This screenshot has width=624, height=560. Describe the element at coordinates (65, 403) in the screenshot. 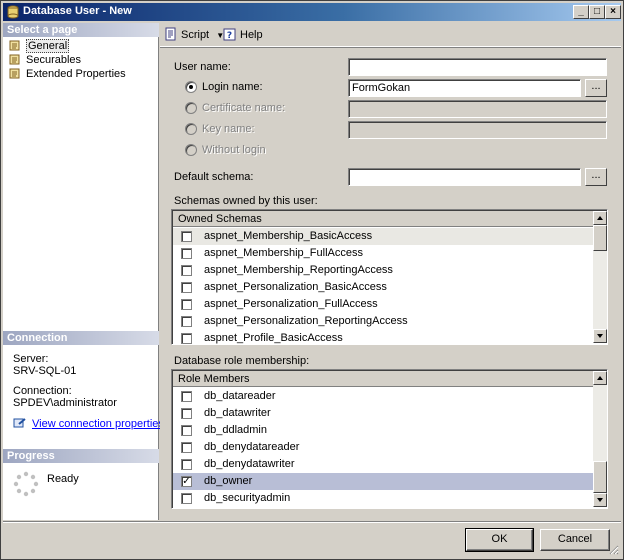

I see `connection-value: SPDEV\administrator` at that location.